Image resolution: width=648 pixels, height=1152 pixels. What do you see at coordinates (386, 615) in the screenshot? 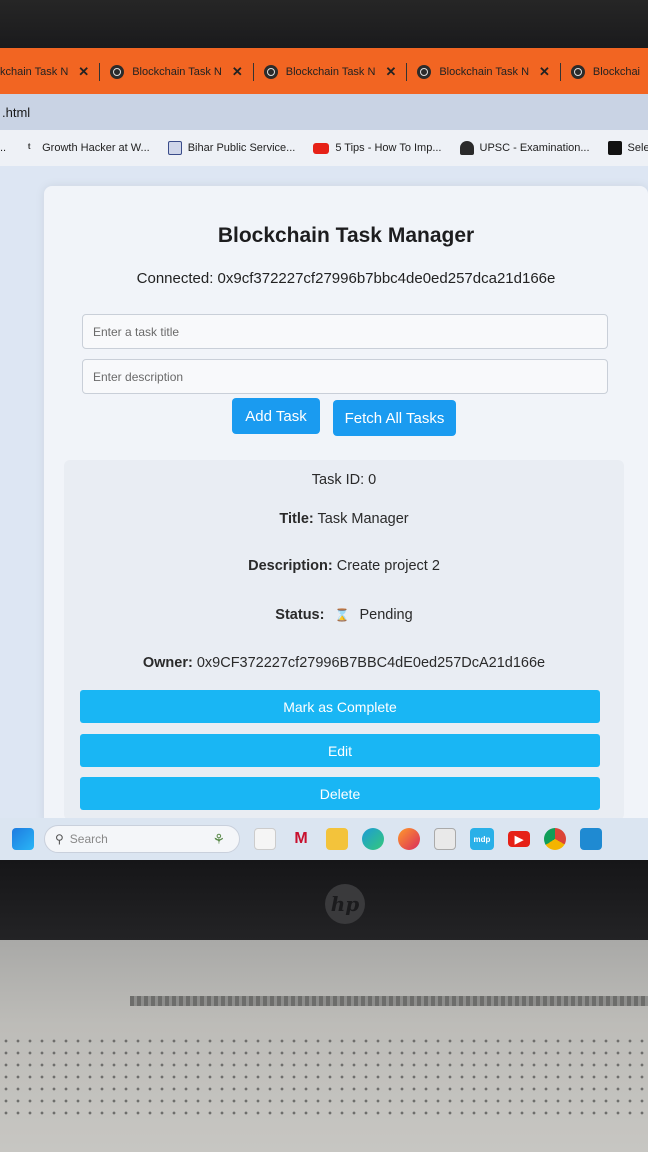
I see `task-status-value: Pending` at bounding box center [386, 615].